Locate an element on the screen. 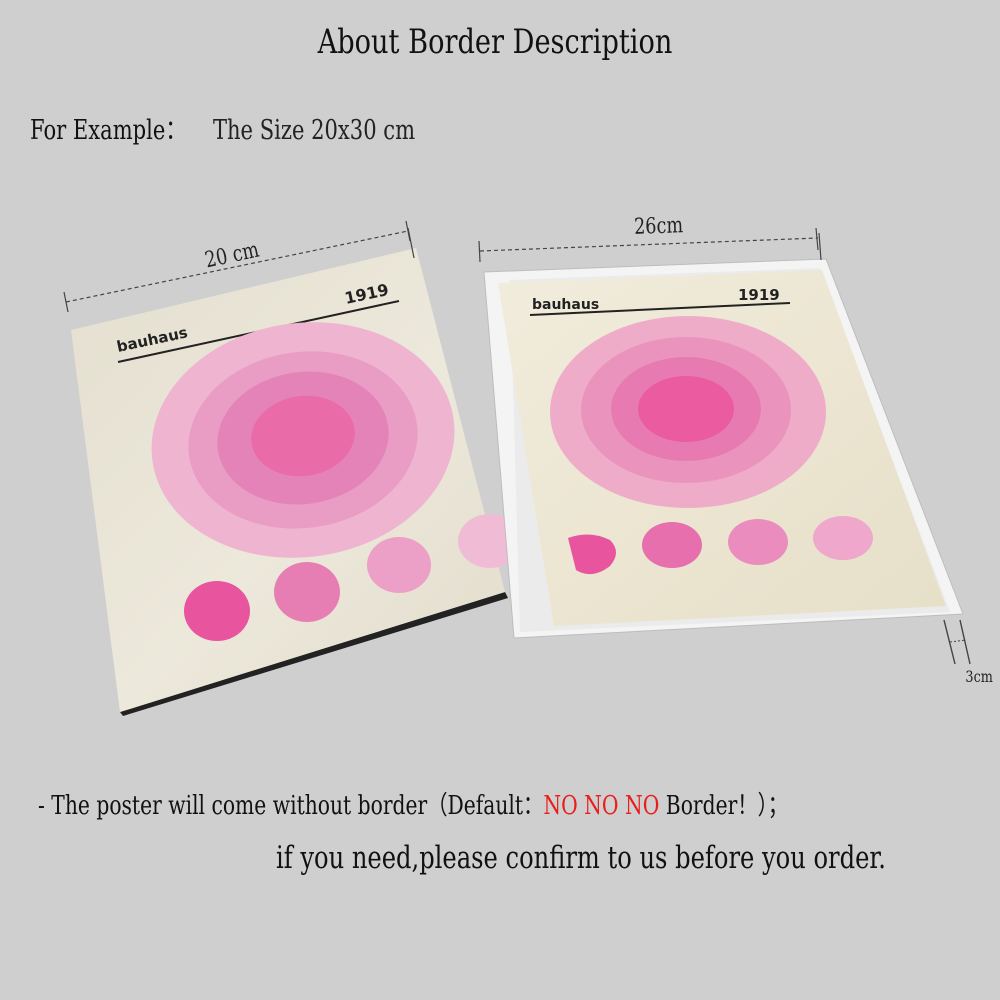 Image resolution: width=1000 pixels, height=1000 pixels. note-emphasis: NO NO NO is located at coordinates (601, 806).